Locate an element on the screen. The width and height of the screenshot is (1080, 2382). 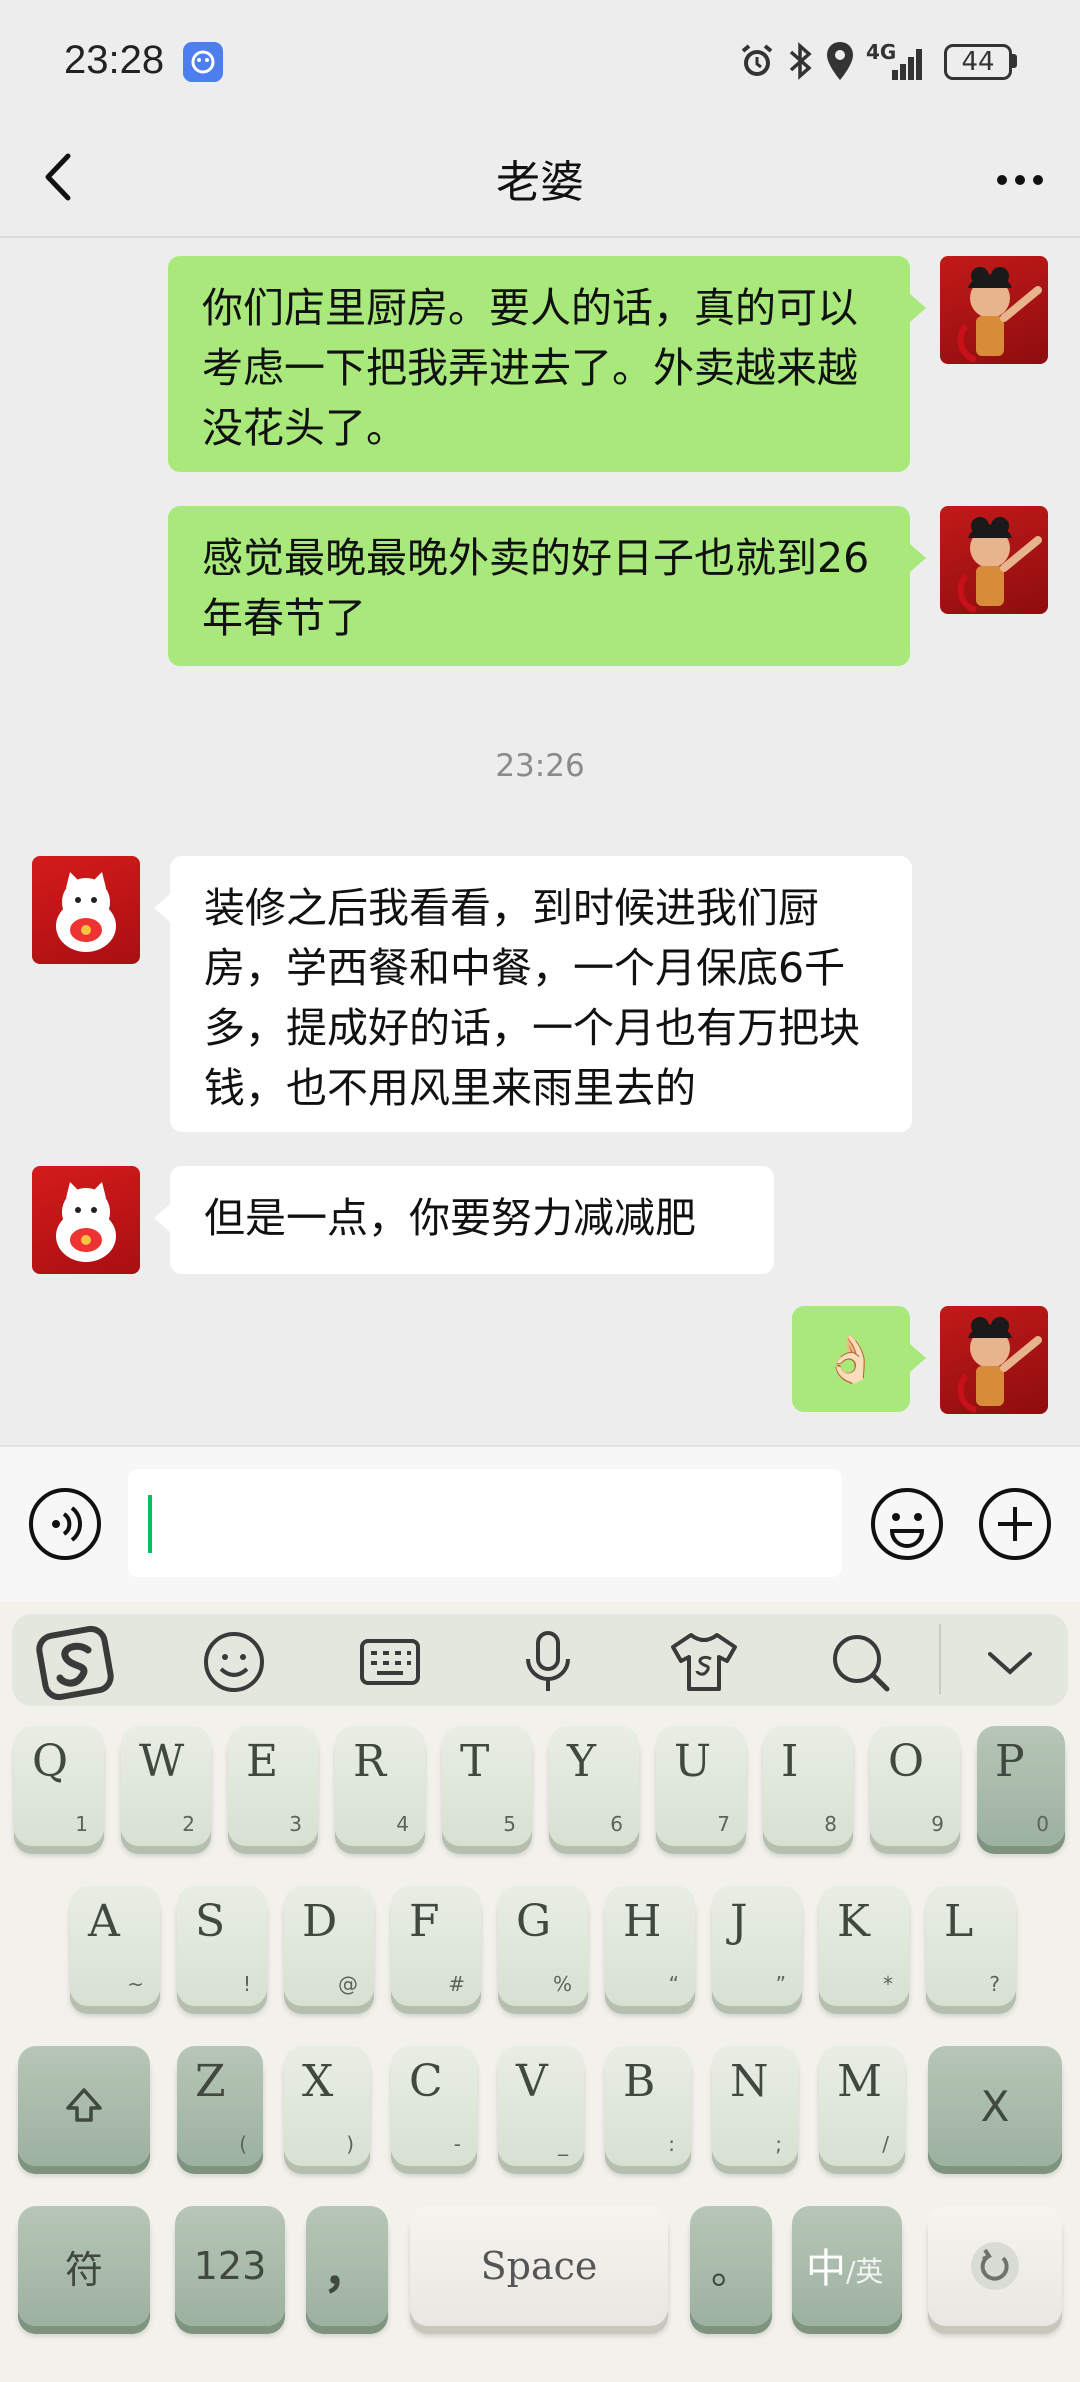
key-secondary-label: ? is located at coordinates (994, 1984).